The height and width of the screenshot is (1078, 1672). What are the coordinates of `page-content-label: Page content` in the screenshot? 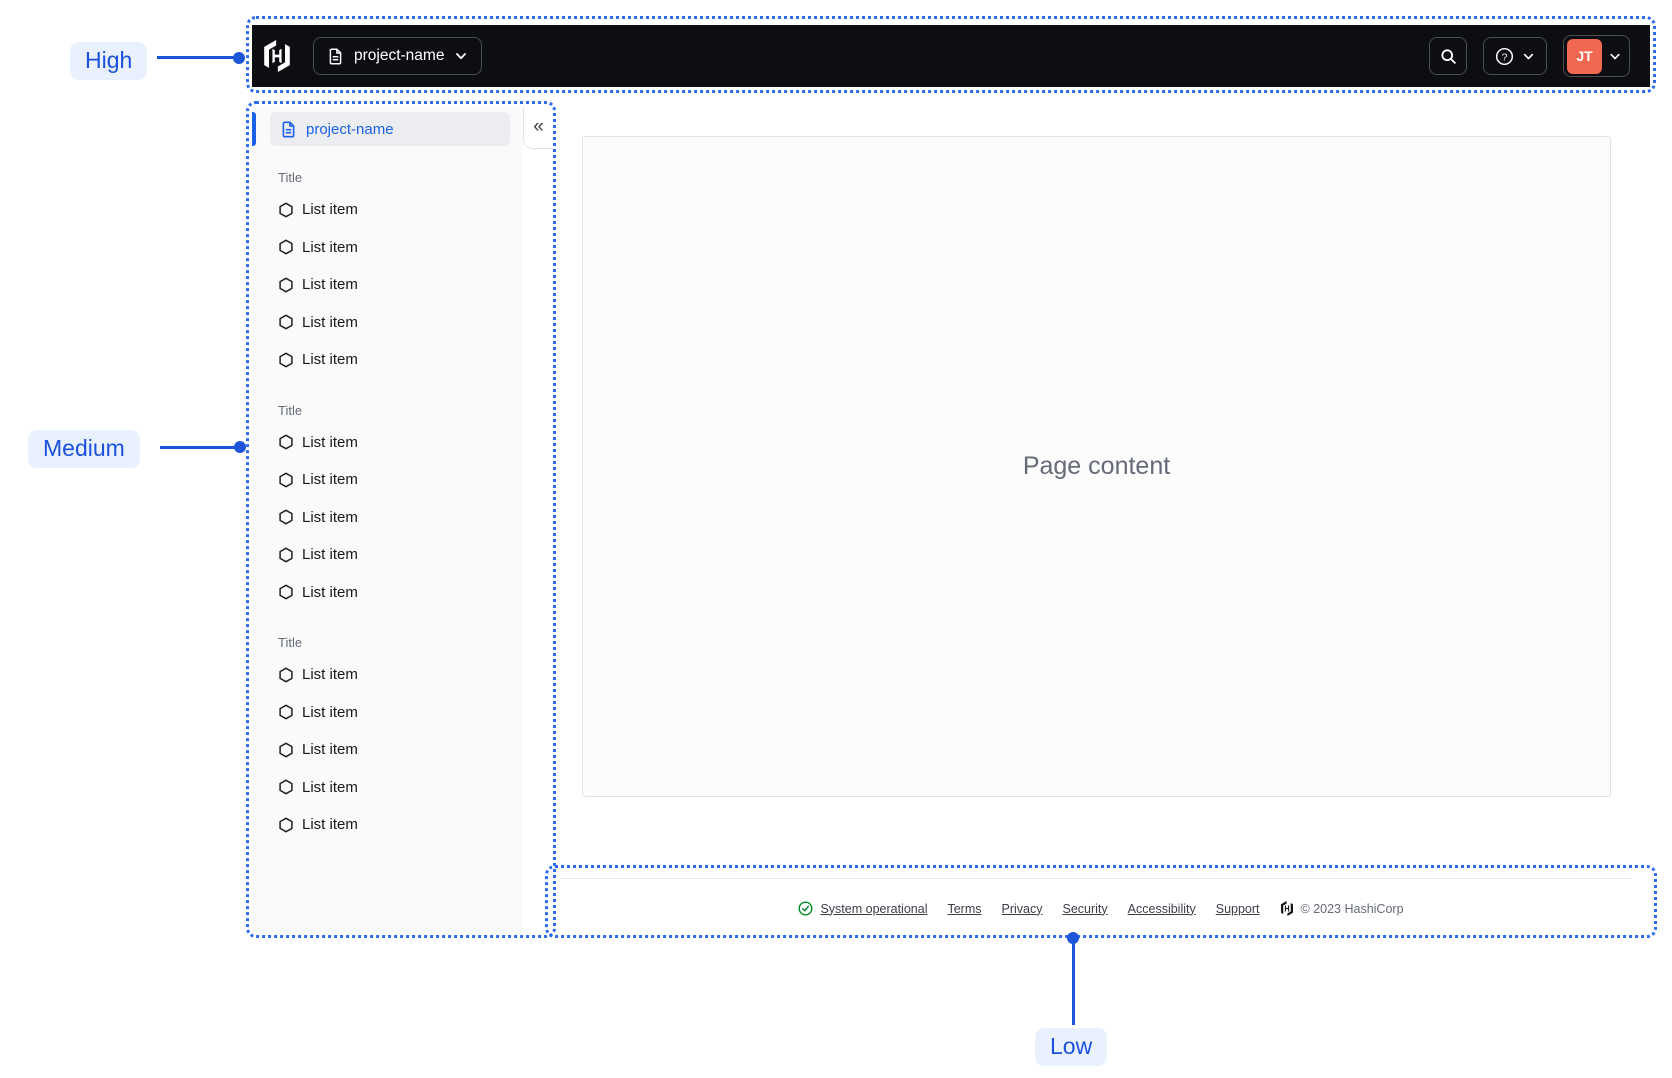 It's located at (1096, 466).